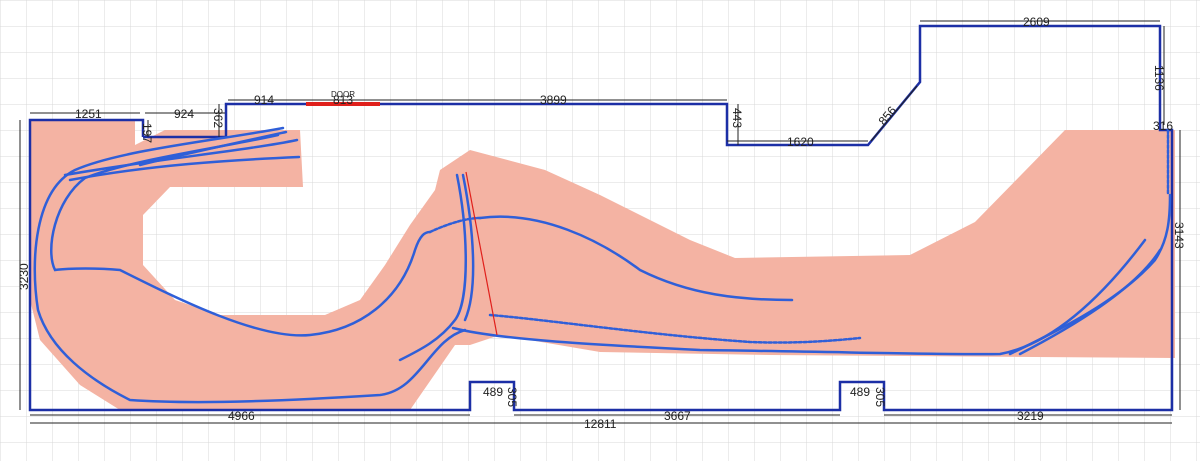 The width and height of the screenshot is (1200, 461). Describe the element at coordinates (343, 100) in the screenshot. I see `dim-door-width: 813` at that location.